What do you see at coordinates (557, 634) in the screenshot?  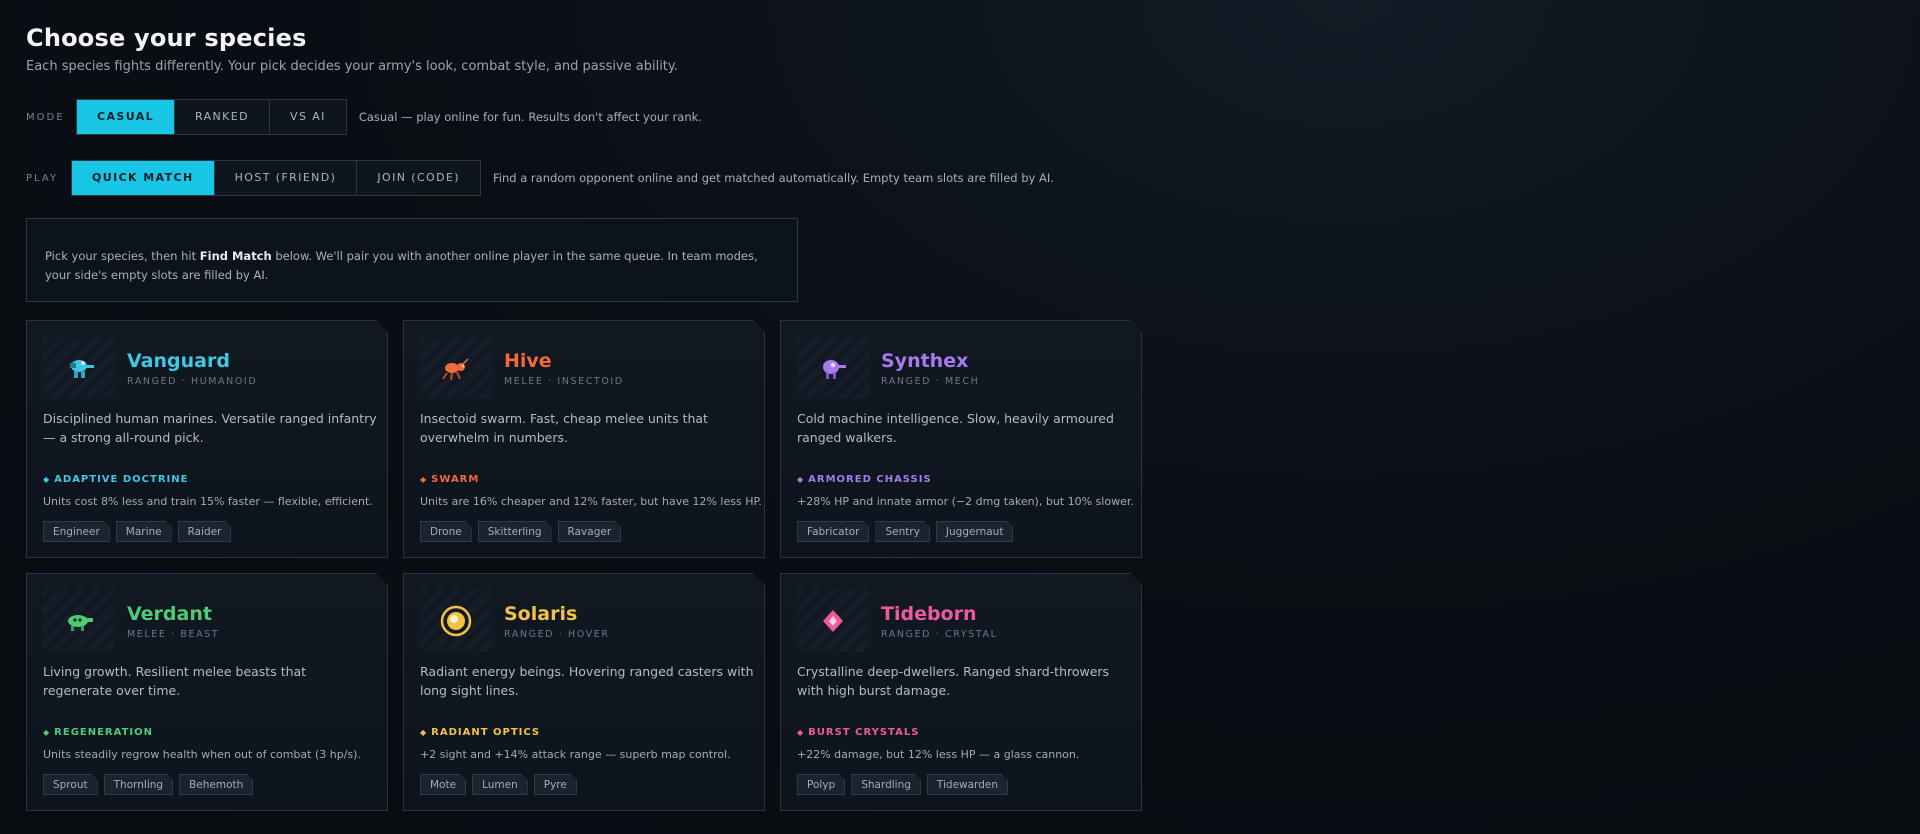 I see `species-type: RANGED · HOVER` at bounding box center [557, 634].